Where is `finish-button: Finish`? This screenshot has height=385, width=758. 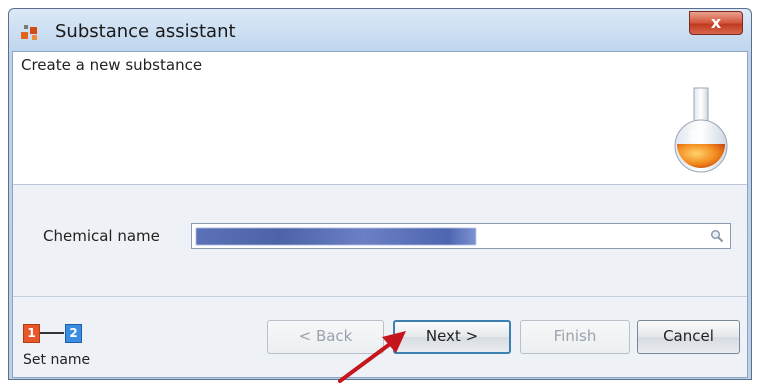
finish-button: Finish is located at coordinates (575, 337).